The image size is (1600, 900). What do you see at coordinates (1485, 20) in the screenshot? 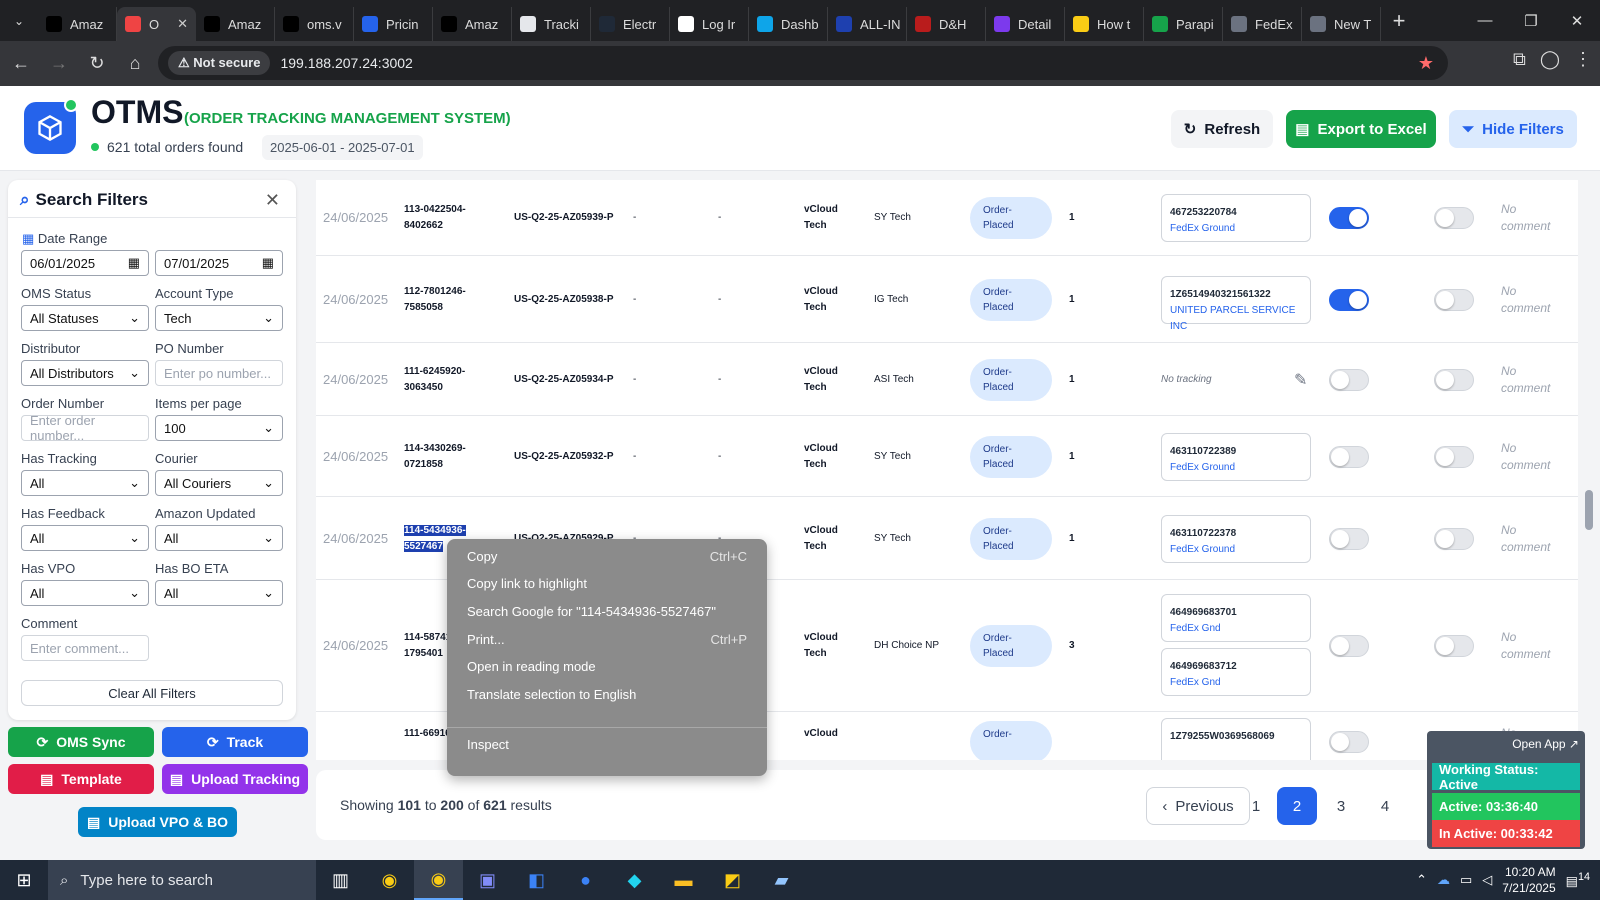
I see `minimize-icon: —` at bounding box center [1485, 20].